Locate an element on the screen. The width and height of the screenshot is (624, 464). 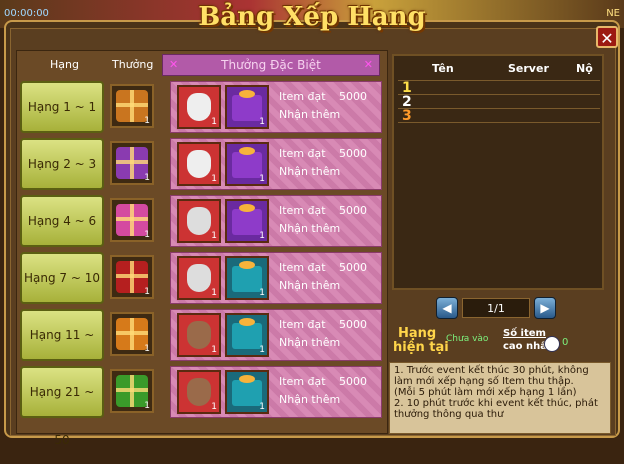
prev-page-button: ◀ is located at coordinates (447, 308).